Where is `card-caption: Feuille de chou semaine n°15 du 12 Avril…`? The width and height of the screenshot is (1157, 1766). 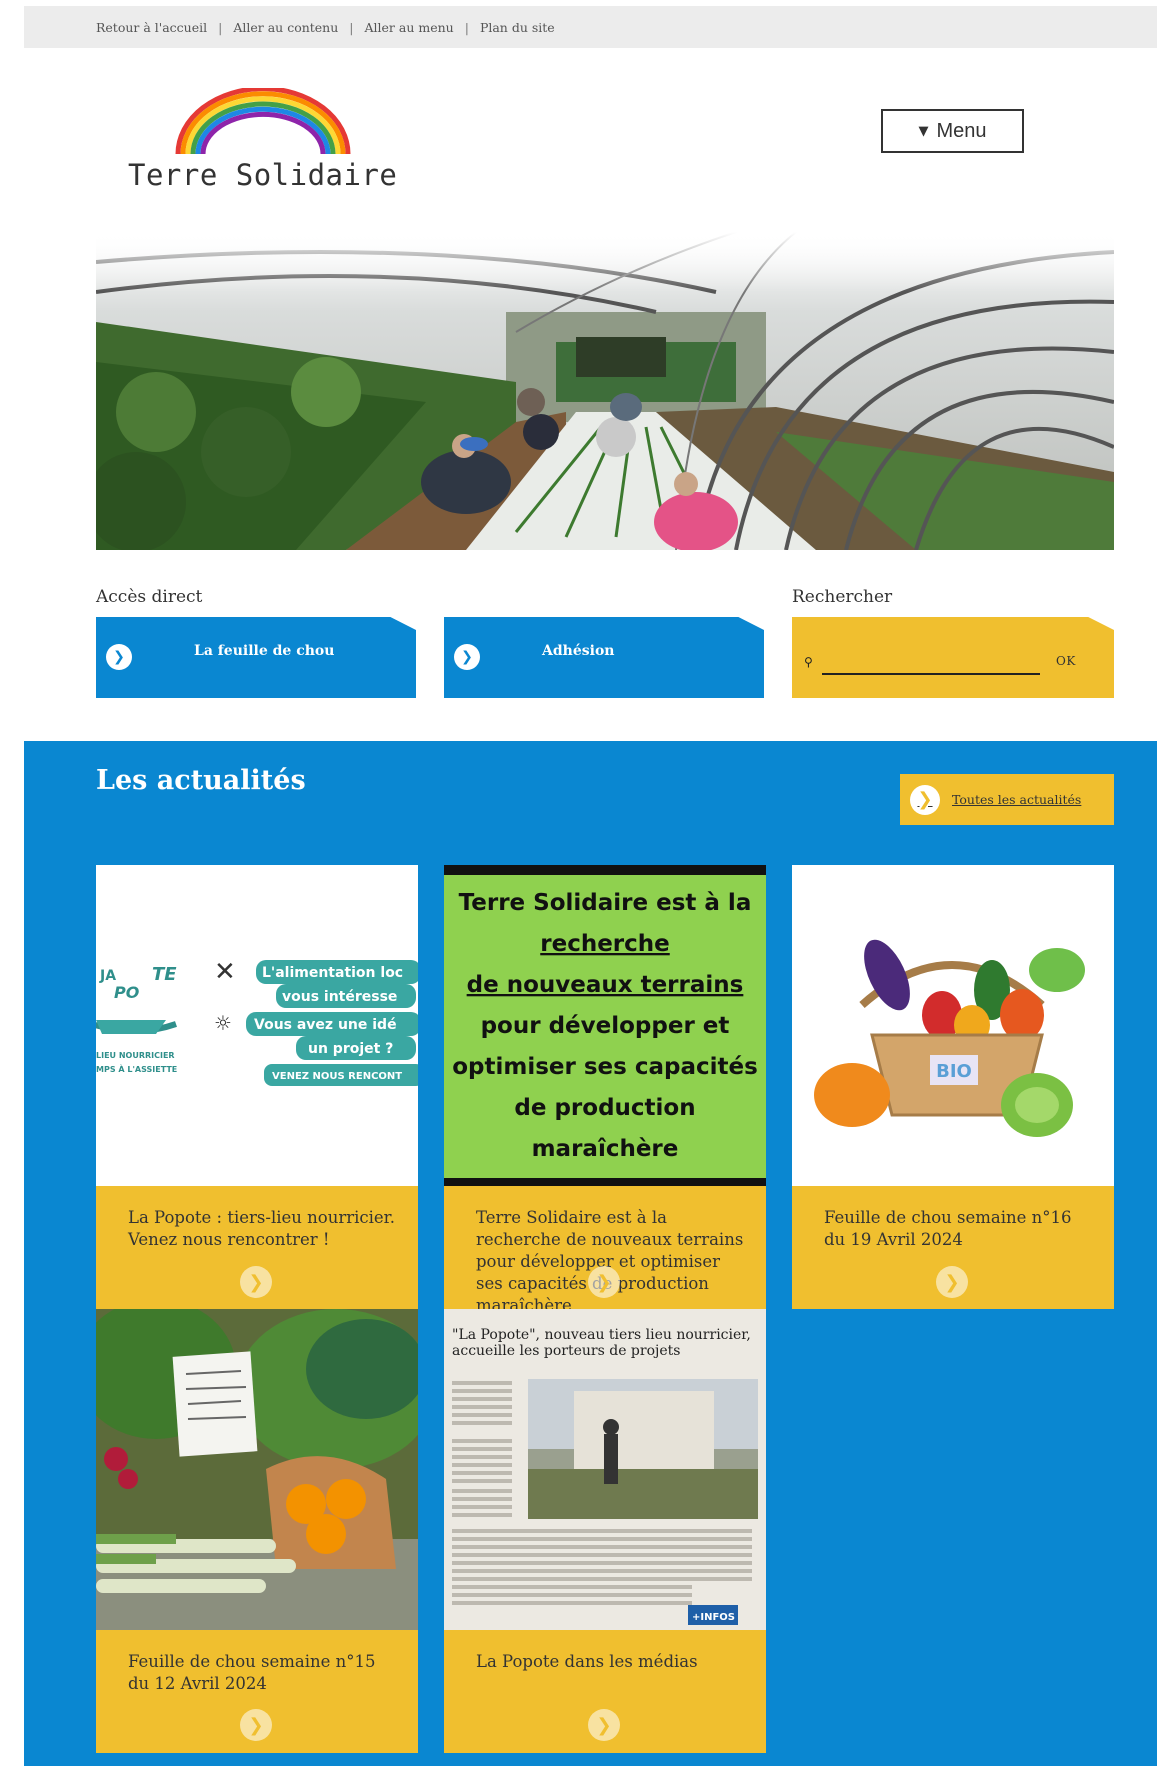 card-caption: Feuille de chou semaine n°15 du 12 Avril… is located at coordinates (252, 1672).